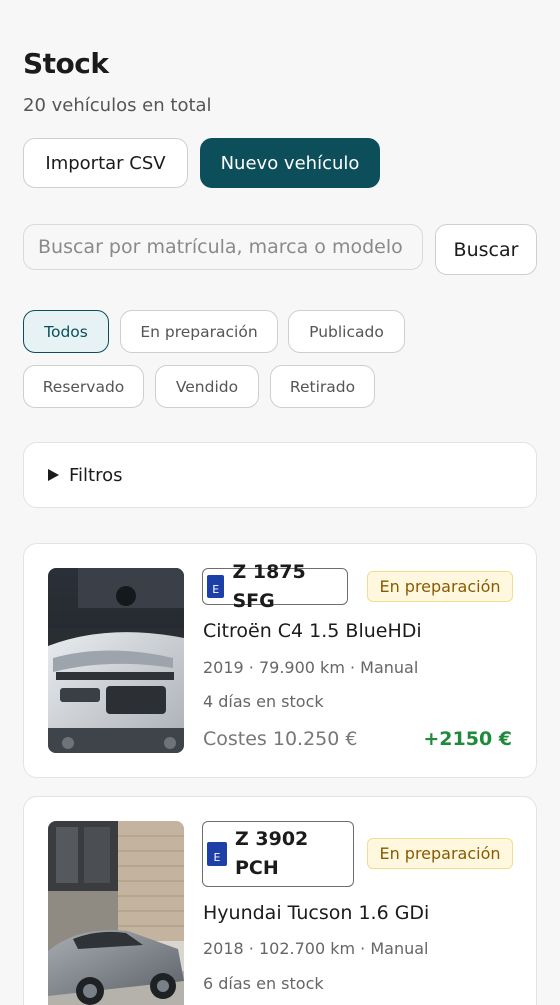  I want to click on vehicle-model: Hyundai Tucson 1.6 GDi, so click(316, 913).